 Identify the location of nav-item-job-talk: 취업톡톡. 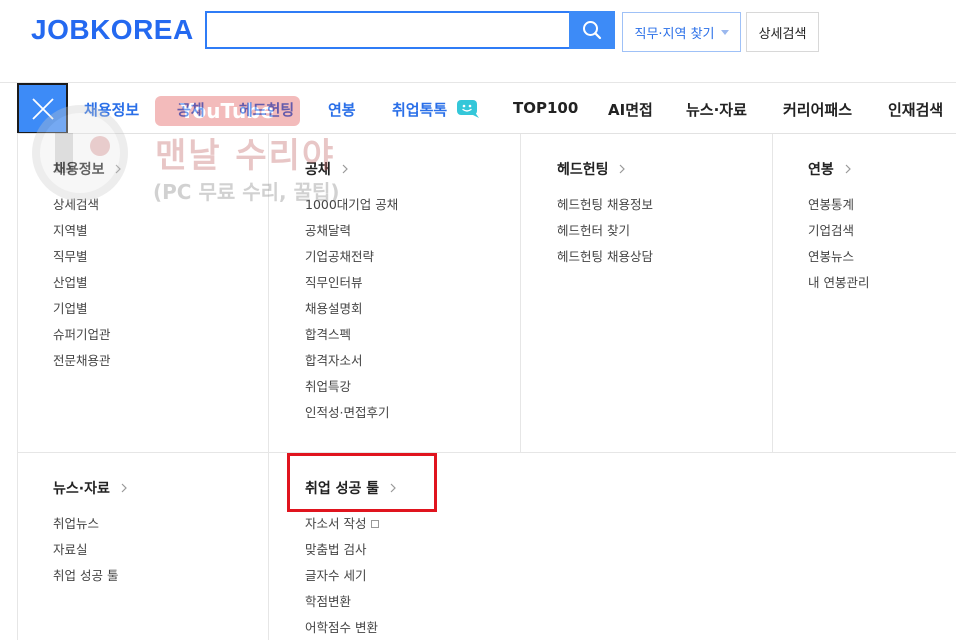
(436, 109).